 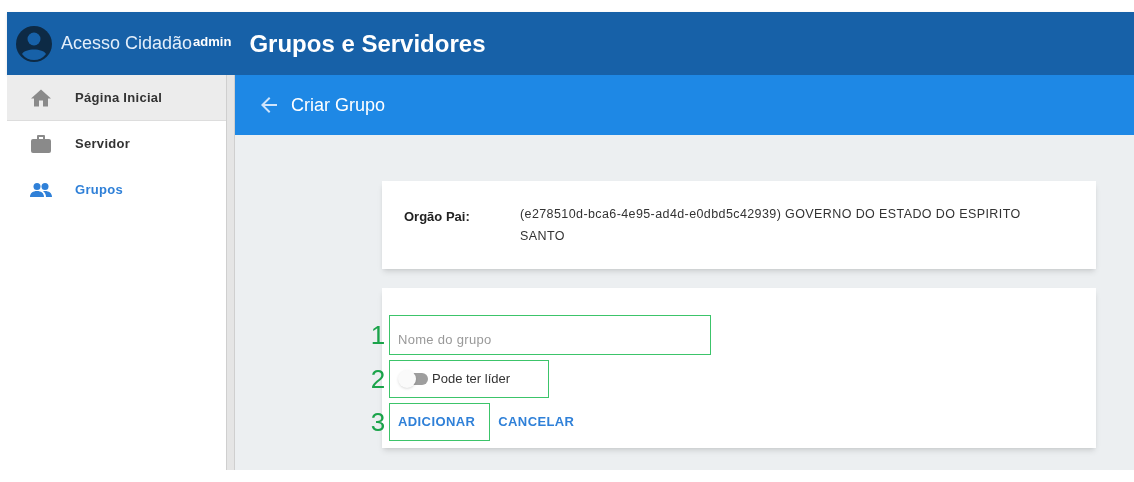 I want to click on page-title: Criar Grupo, so click(x=338, y=105).